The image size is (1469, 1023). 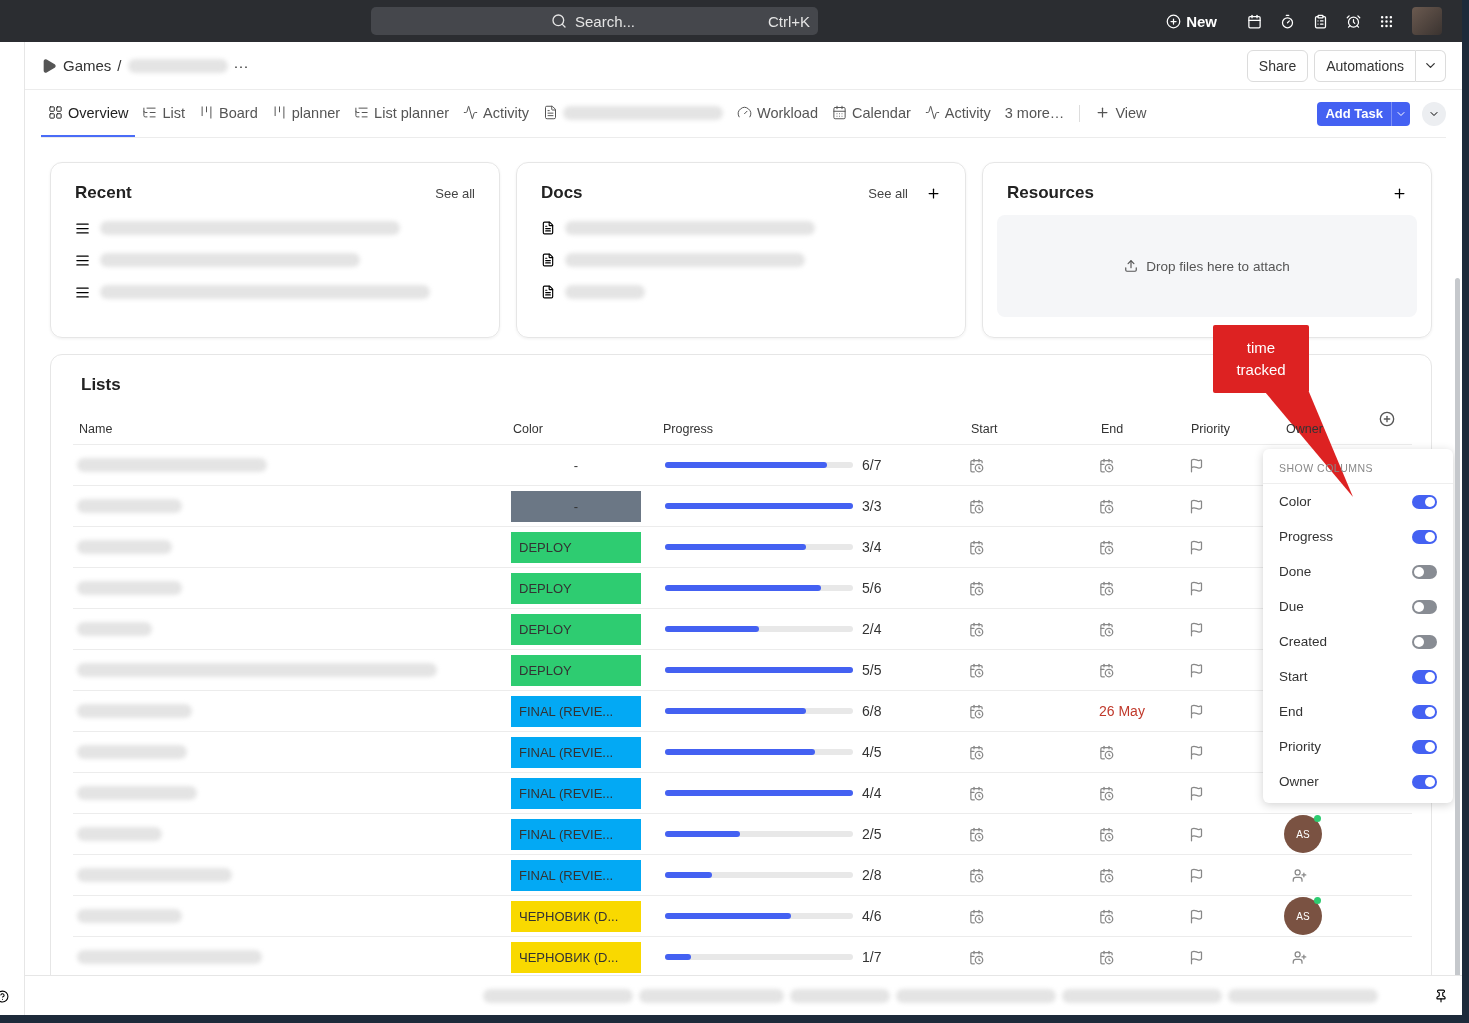 I want to click on user-avatar, so click(x=1427, y=21).